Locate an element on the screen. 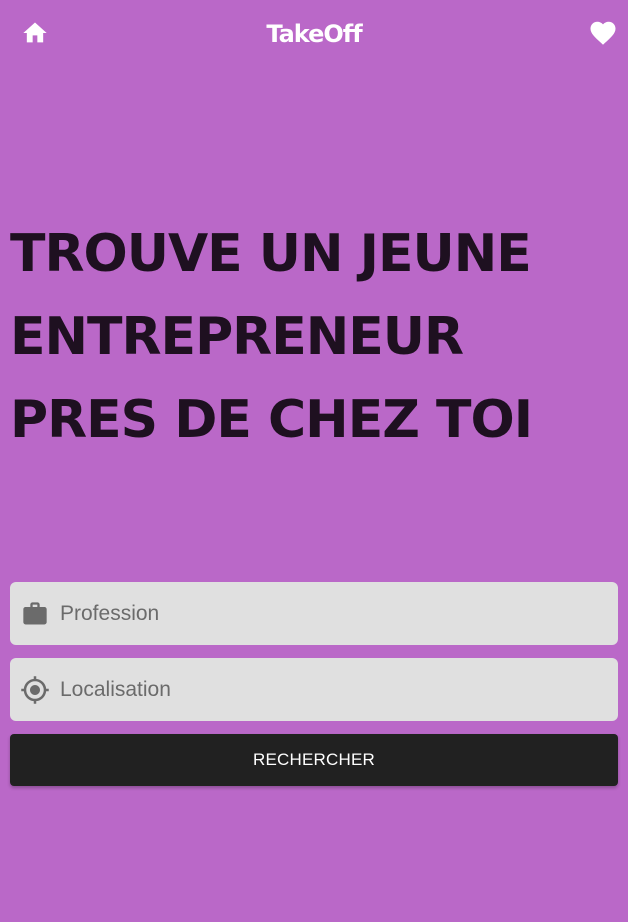 This screenshot has height=922, width=628. profession-field is located at coordinates (314, 613).